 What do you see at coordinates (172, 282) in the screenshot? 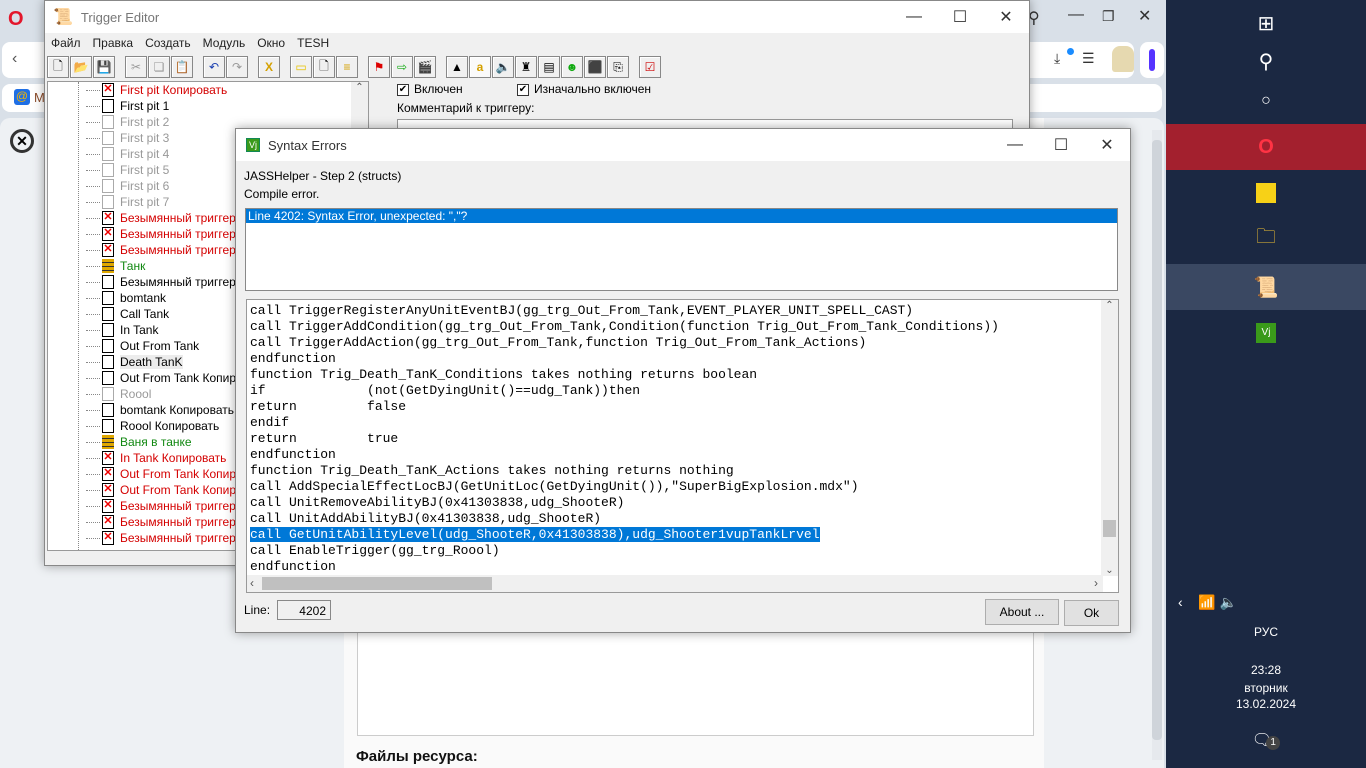
I see `tree-item: Безымянный триггер 002` at bounding box center [172, 282].